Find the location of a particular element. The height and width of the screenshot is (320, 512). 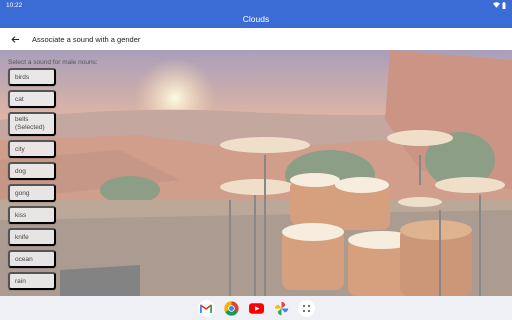

photos-icon is located at coordinates (281, 308).